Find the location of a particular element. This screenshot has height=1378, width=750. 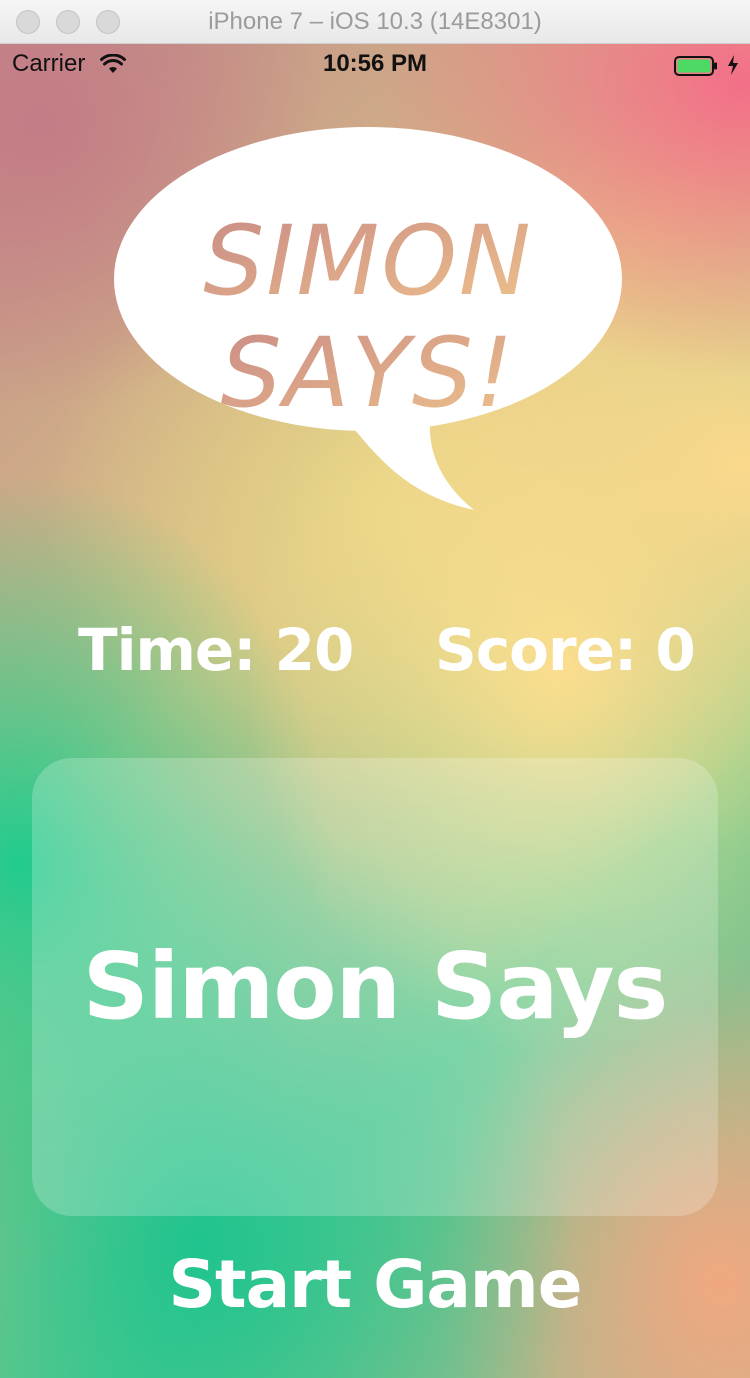

start-game-button: Start Game is located at coordinates (375, 1285).